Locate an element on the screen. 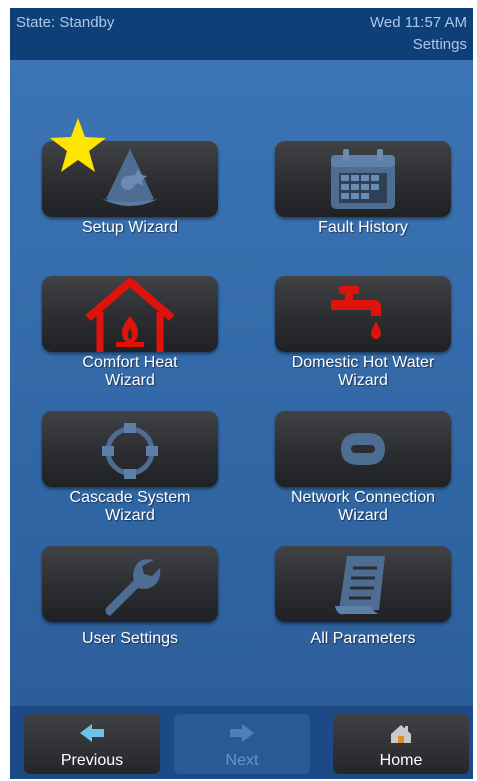 This screenshot has height=781, width=477. cascade-network-icon is located at coordinates (130, 451).